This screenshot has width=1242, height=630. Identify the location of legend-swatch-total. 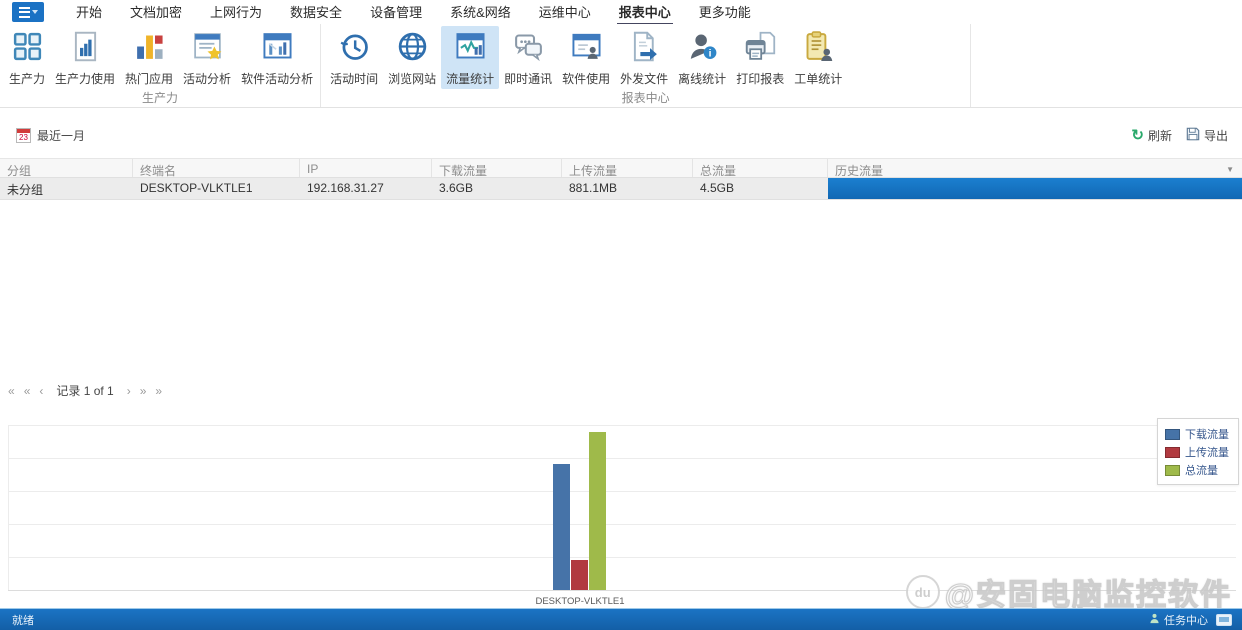
(1172, 470).